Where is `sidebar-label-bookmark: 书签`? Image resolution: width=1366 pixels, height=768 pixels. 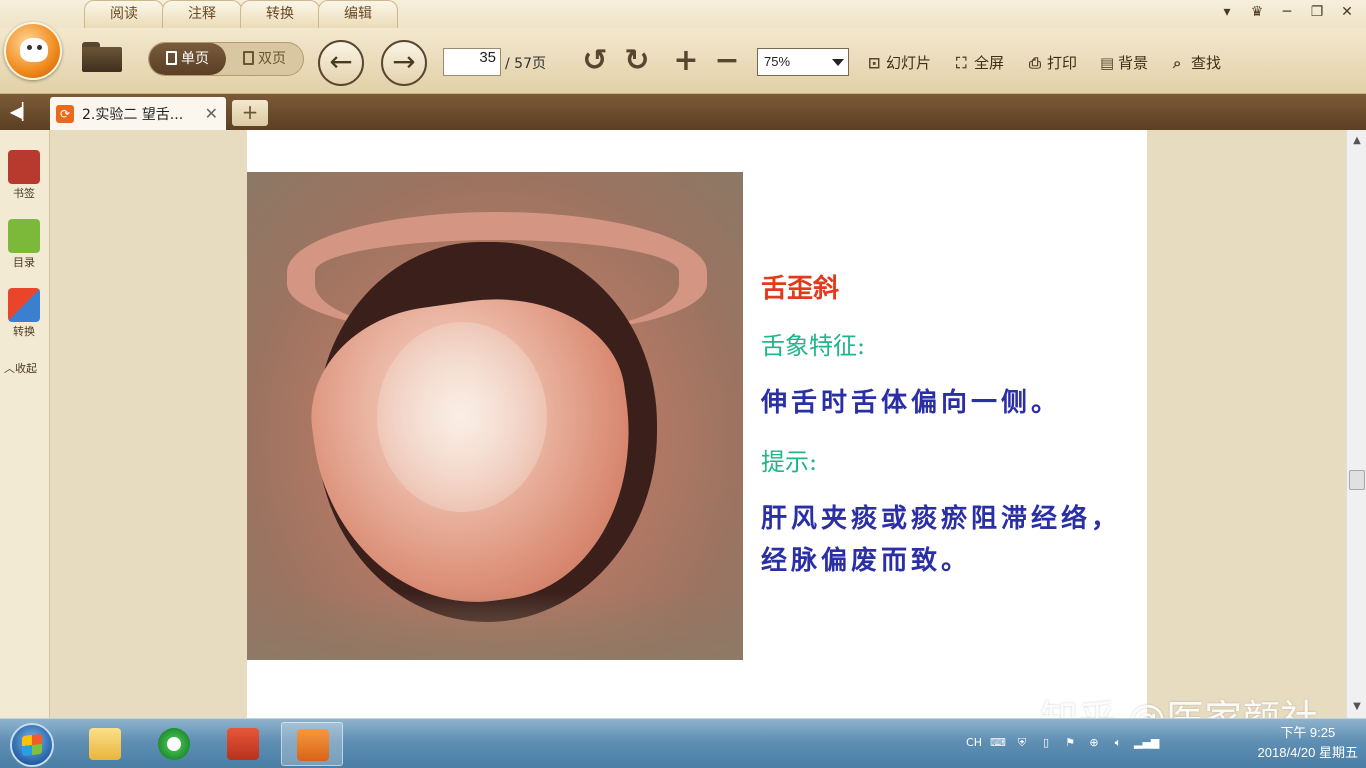 sidebar-label-bookmark: 书签 is located at coordinates (24, 193).